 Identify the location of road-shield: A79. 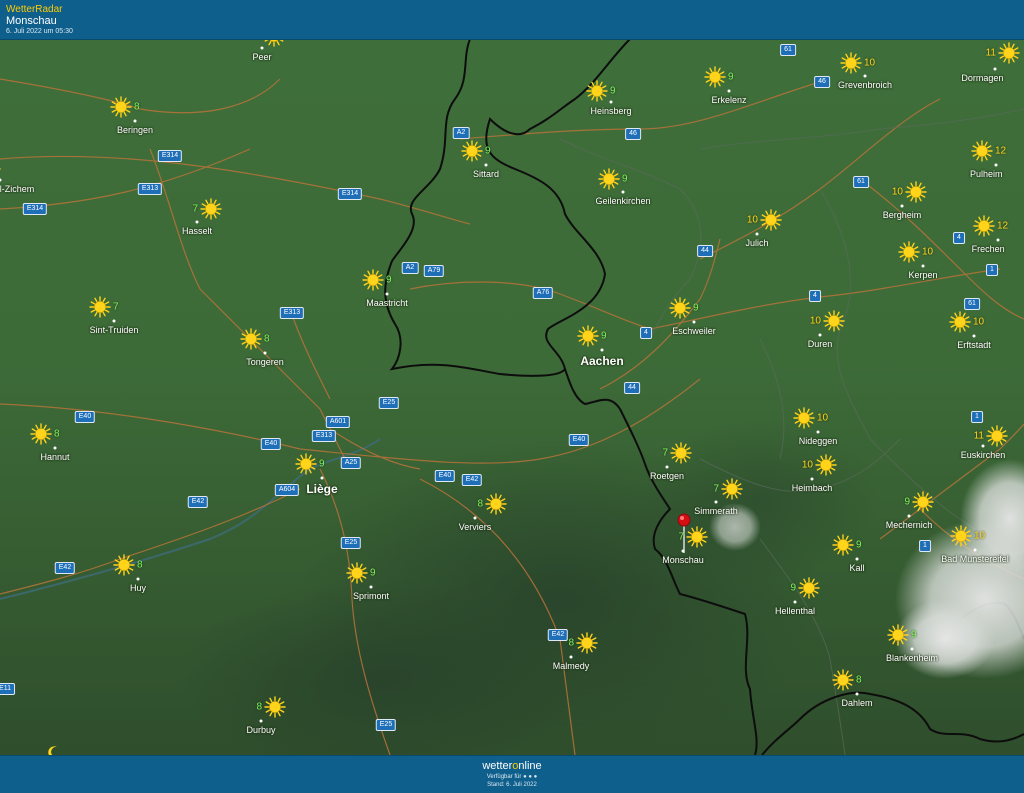
(434, 271).